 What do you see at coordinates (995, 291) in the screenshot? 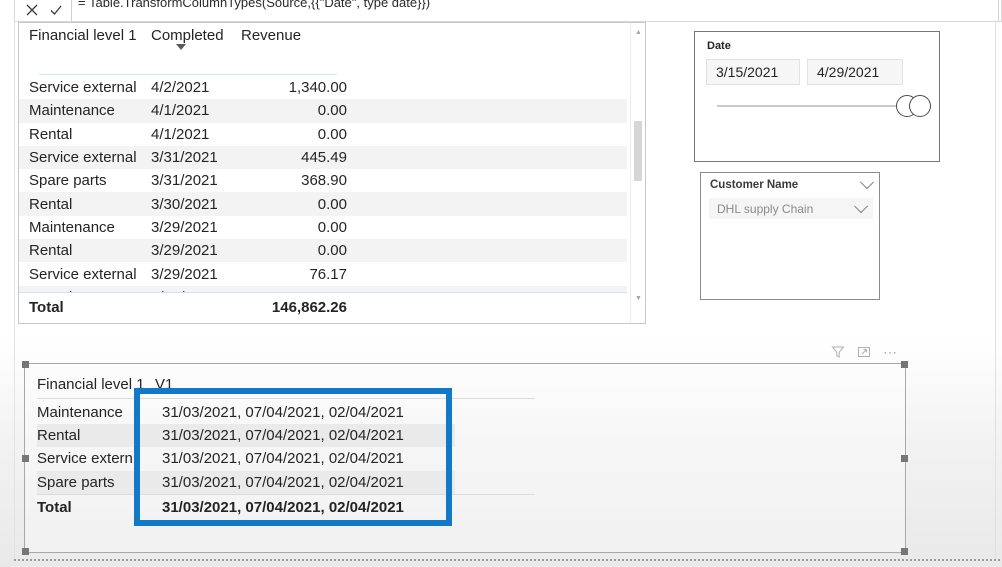
I see `page-border-right` at bounding box center [995, 291].